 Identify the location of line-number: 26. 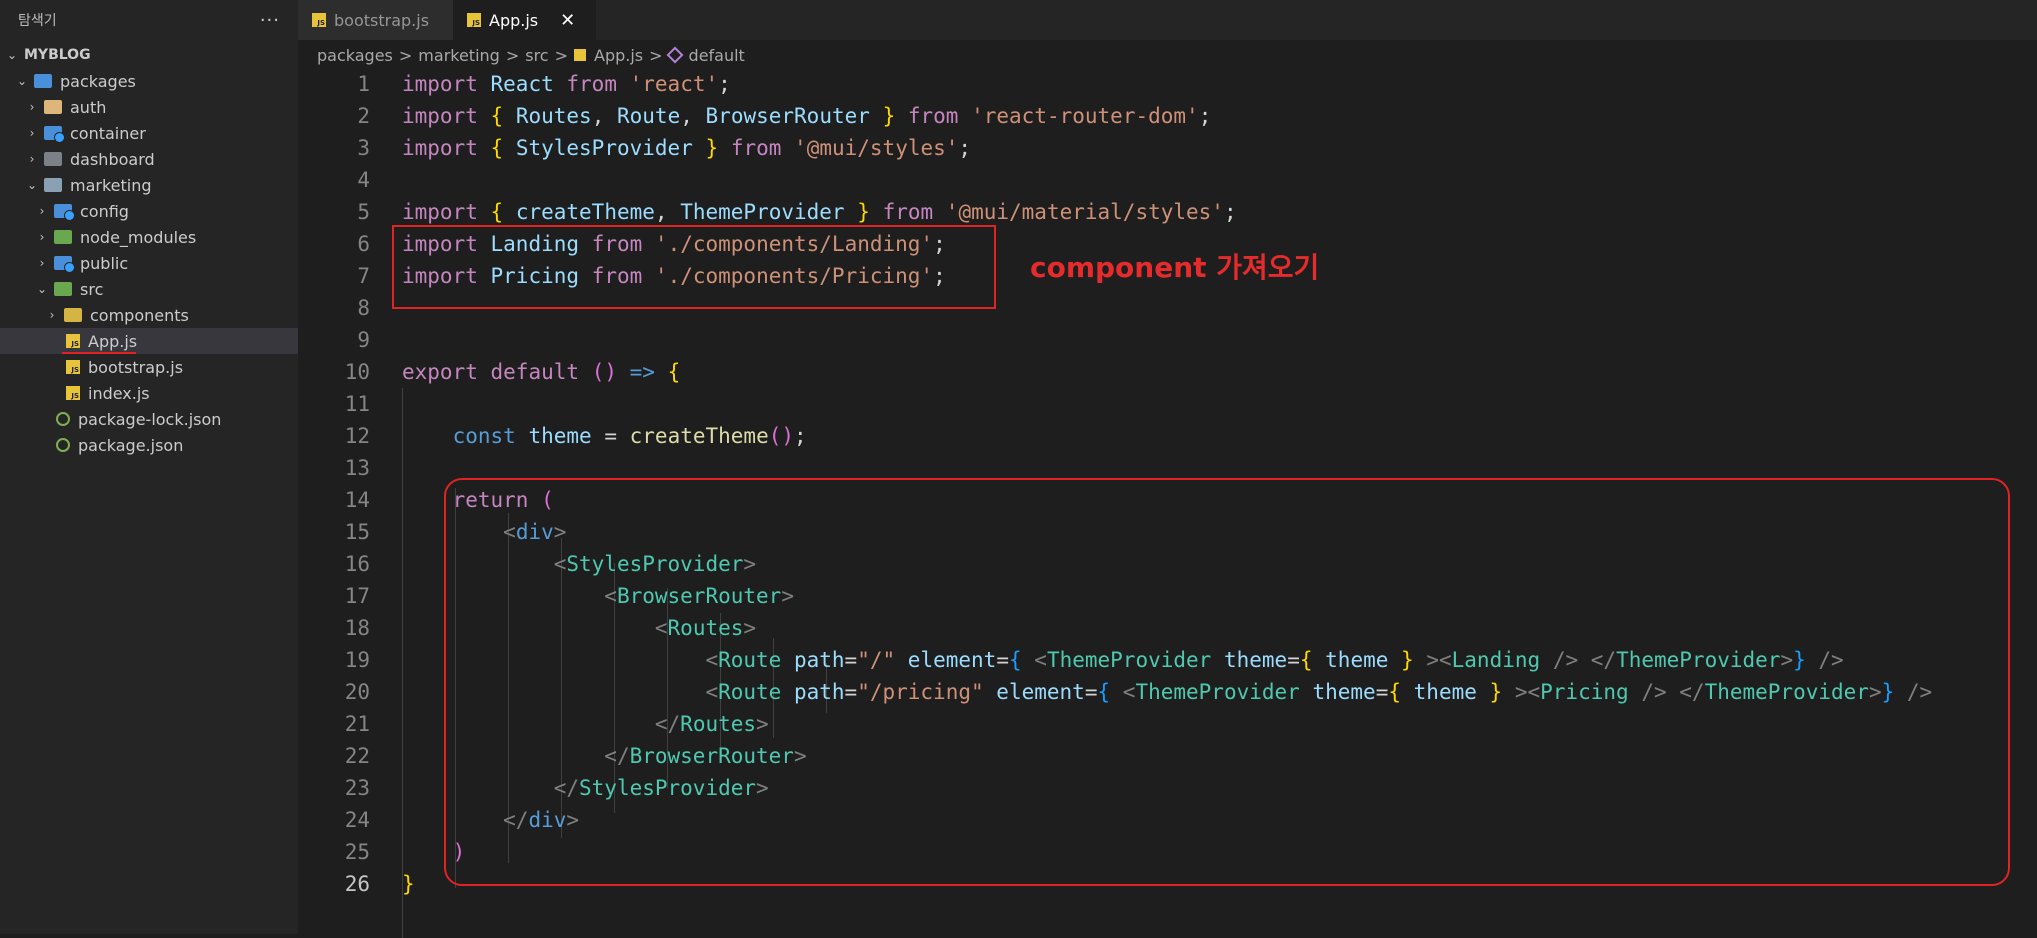
(357, 884).